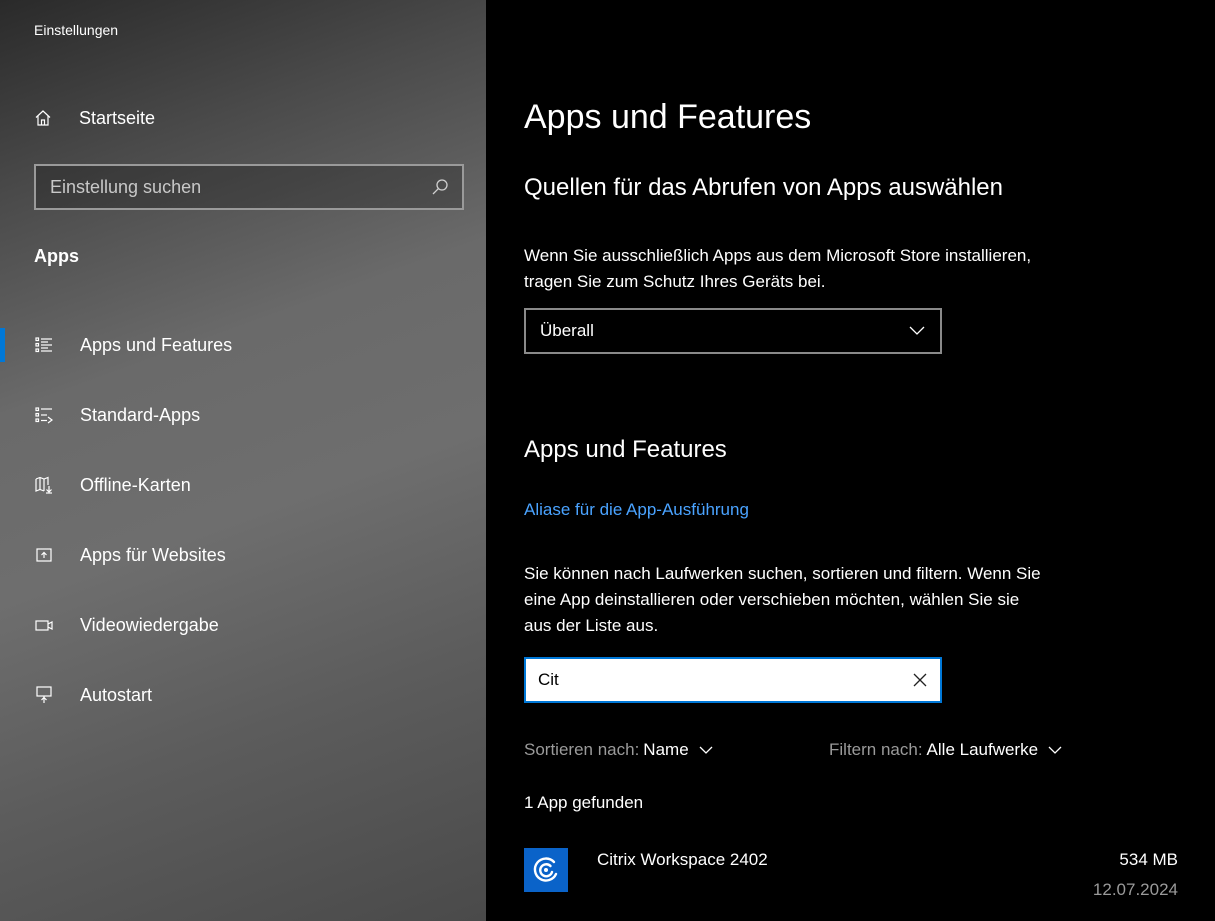  I want to click on settings-search-input, so click(230, 187).